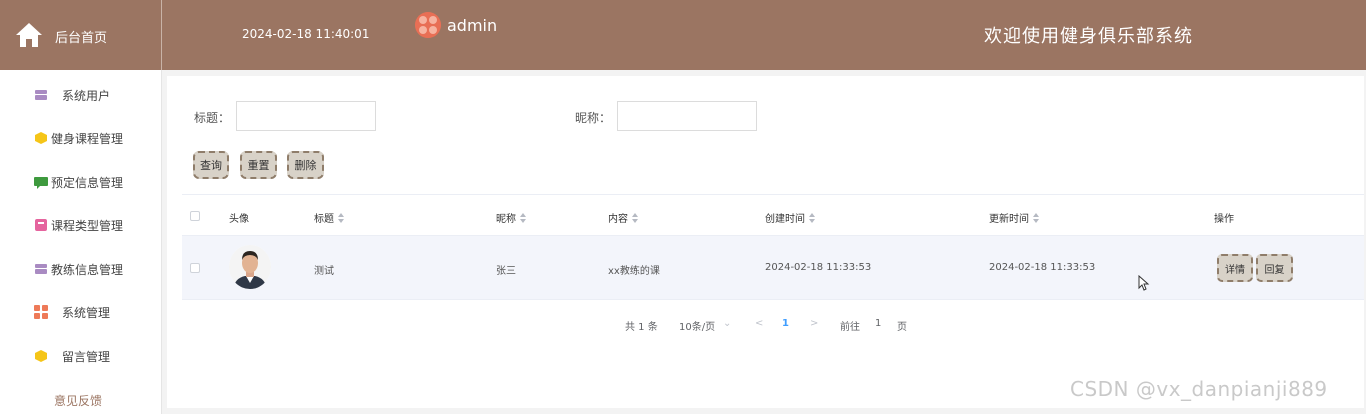 This screenshot has height=414, width=1366. Describe the element at coordinates (878, 323) in the screenshot. I see `goto-page-input: 1` at that location.